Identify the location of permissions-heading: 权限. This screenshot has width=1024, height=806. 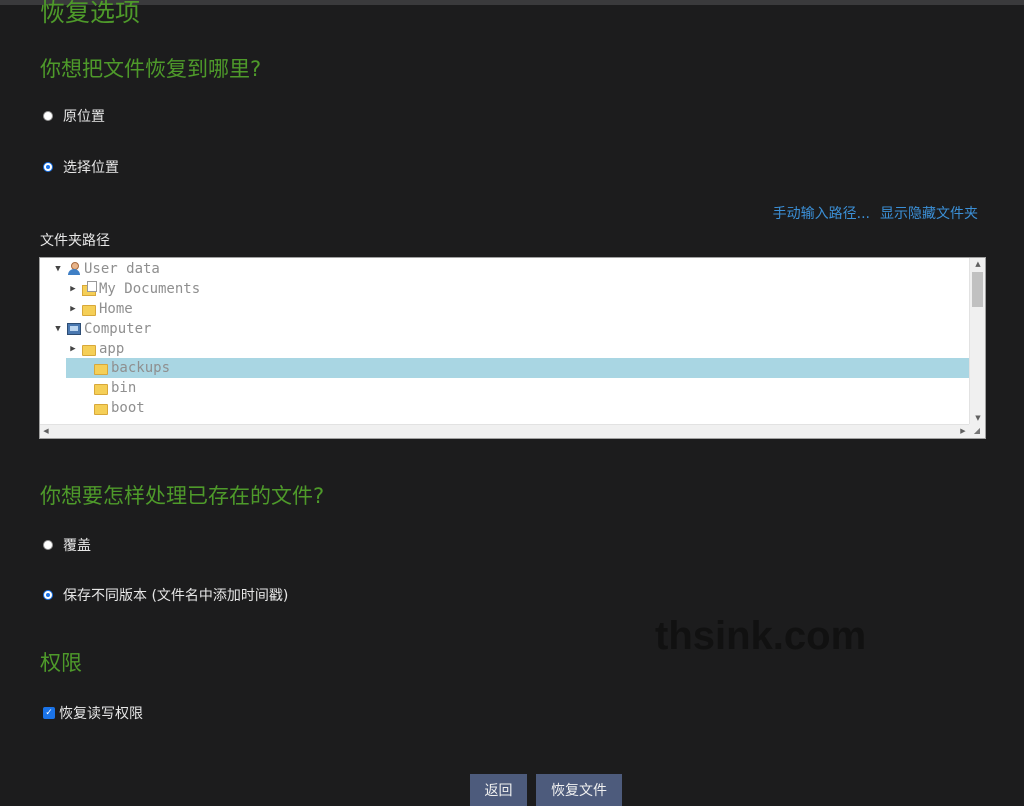
(61, 663).